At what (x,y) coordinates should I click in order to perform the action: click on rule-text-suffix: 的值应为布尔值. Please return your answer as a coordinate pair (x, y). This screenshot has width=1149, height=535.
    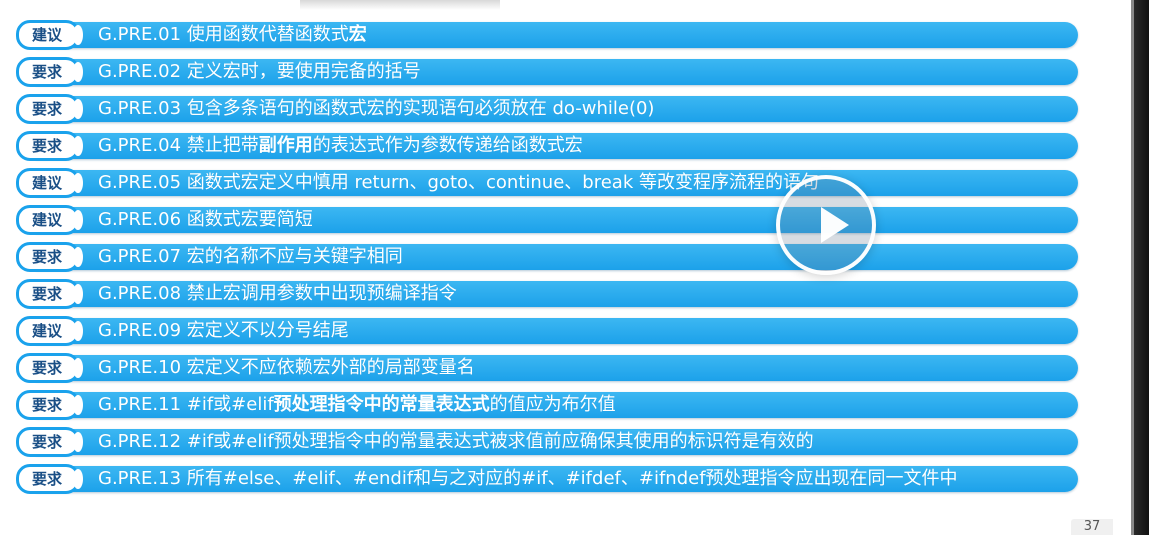
    Looking at the image, I should click on (552, 404).